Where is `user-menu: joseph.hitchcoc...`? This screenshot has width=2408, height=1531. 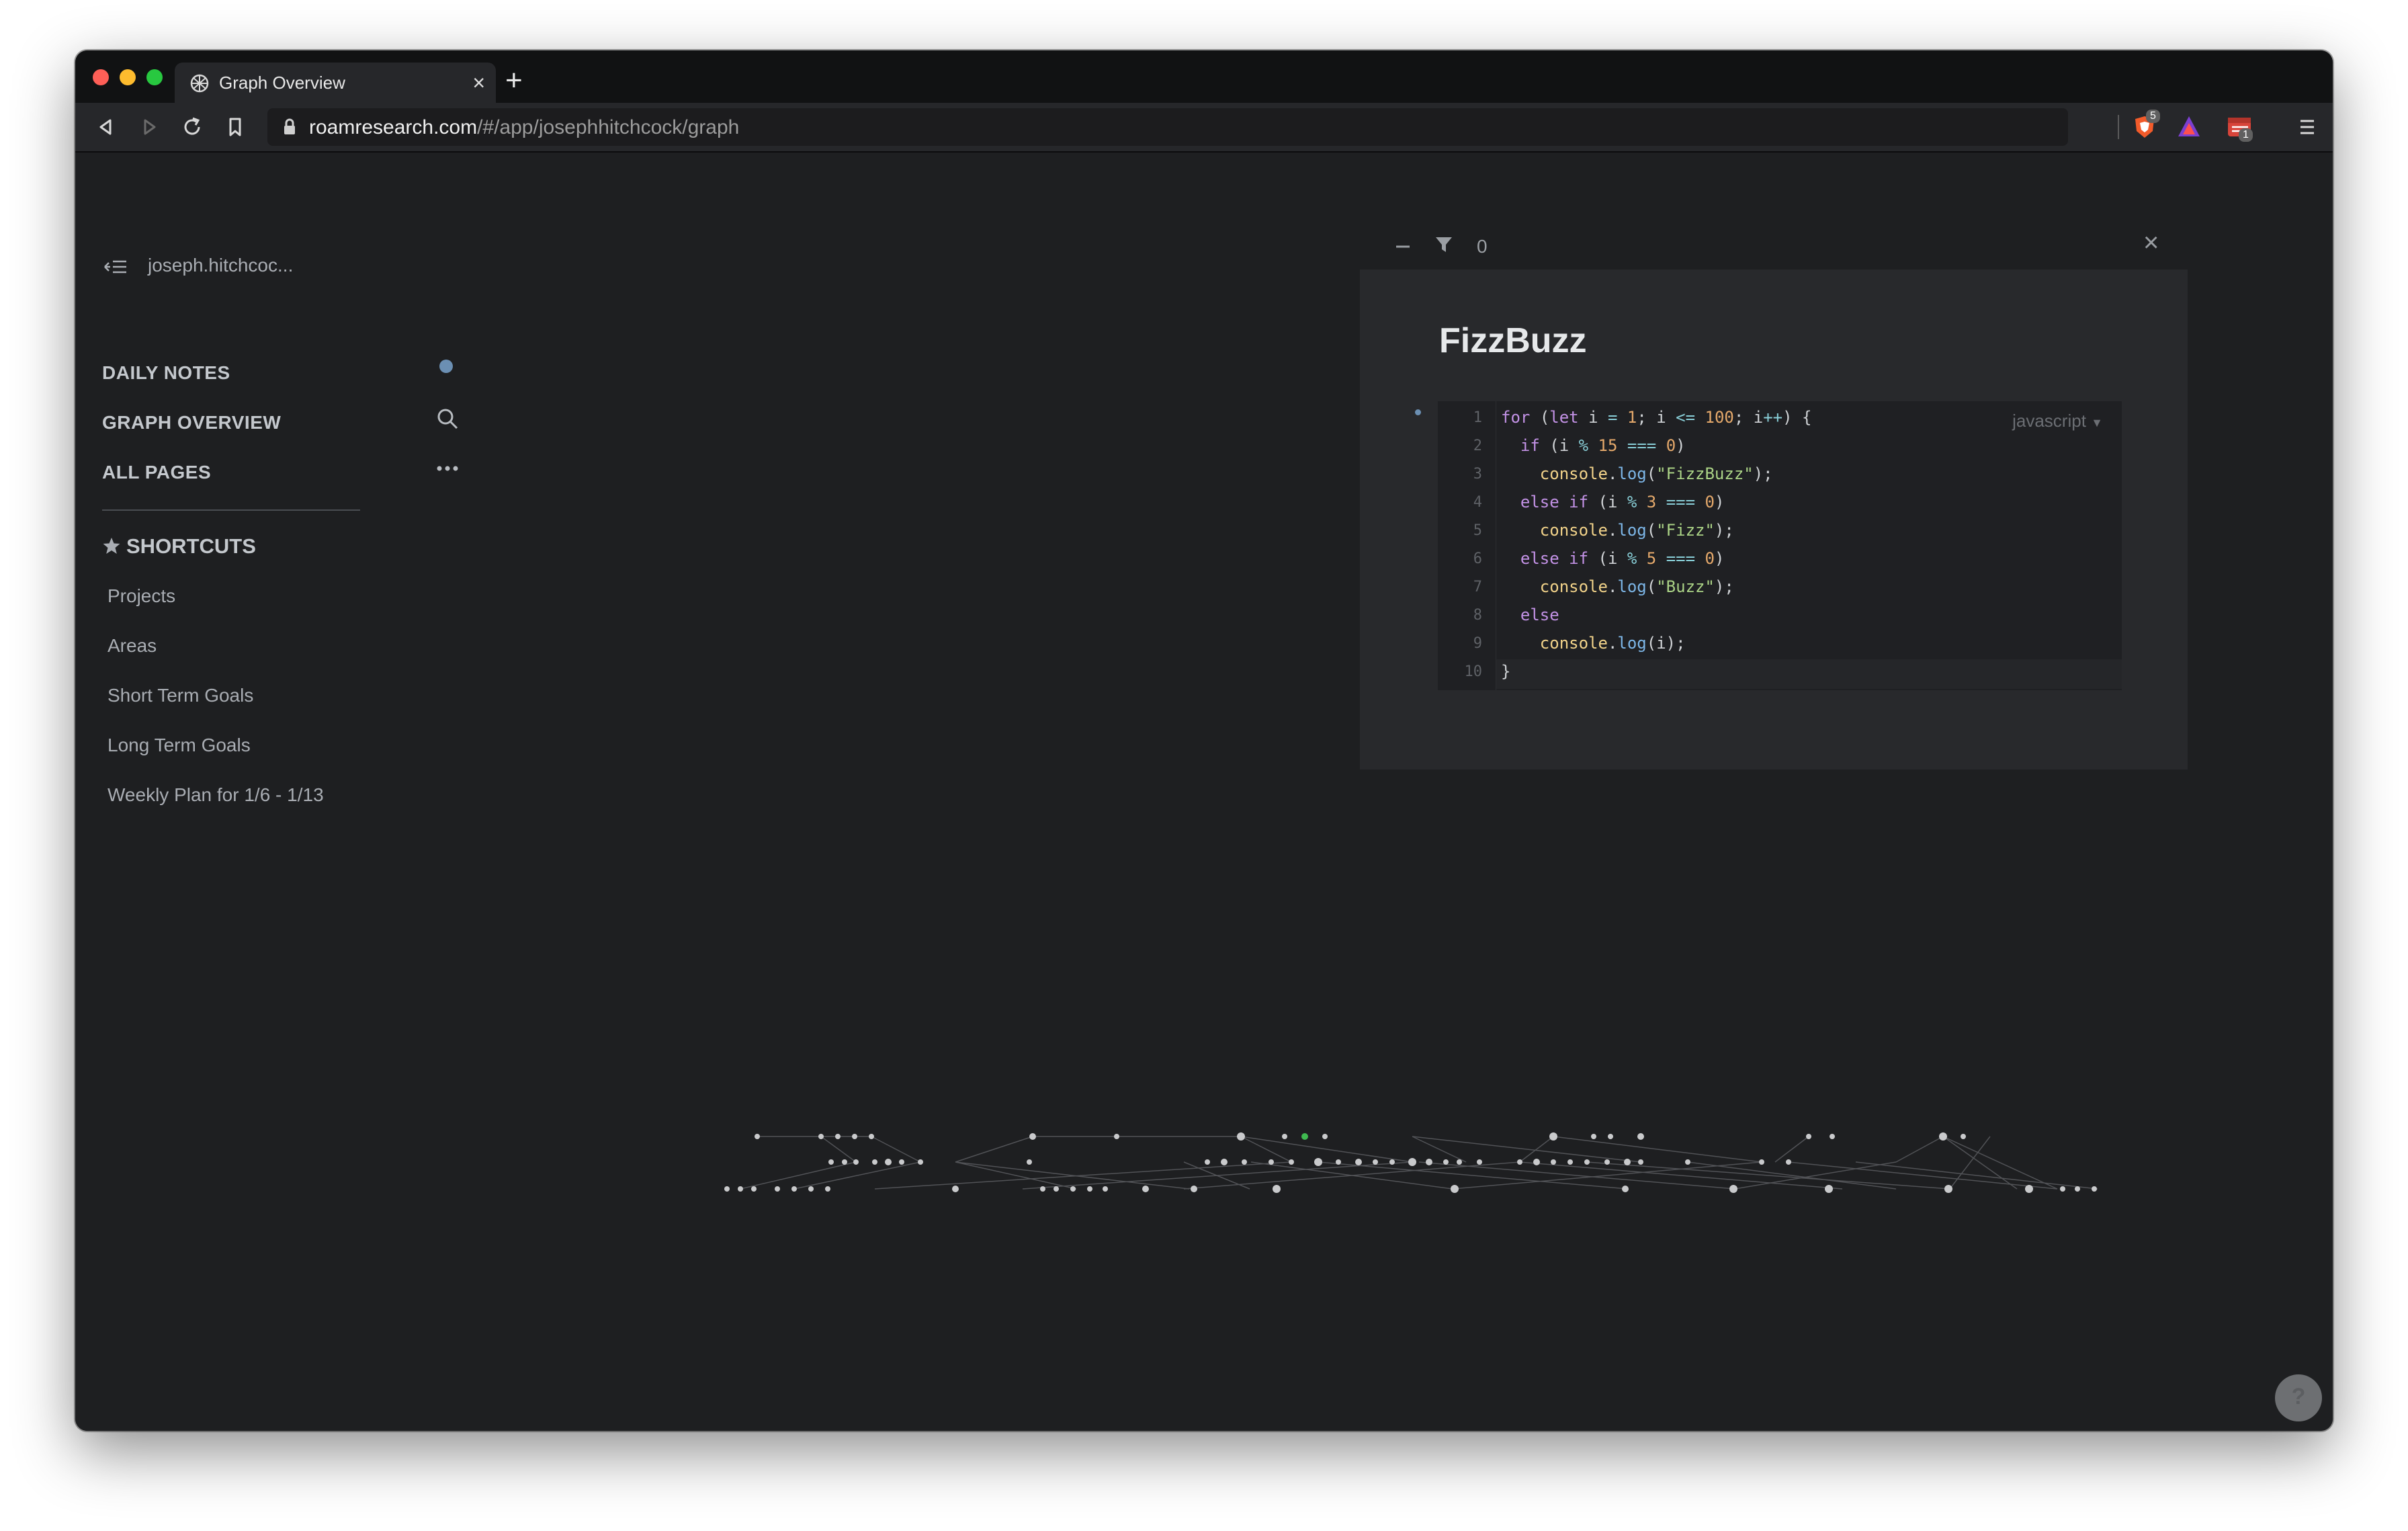 user-menu: joseph.hitchcoc... is located at coordinates (198, 265).